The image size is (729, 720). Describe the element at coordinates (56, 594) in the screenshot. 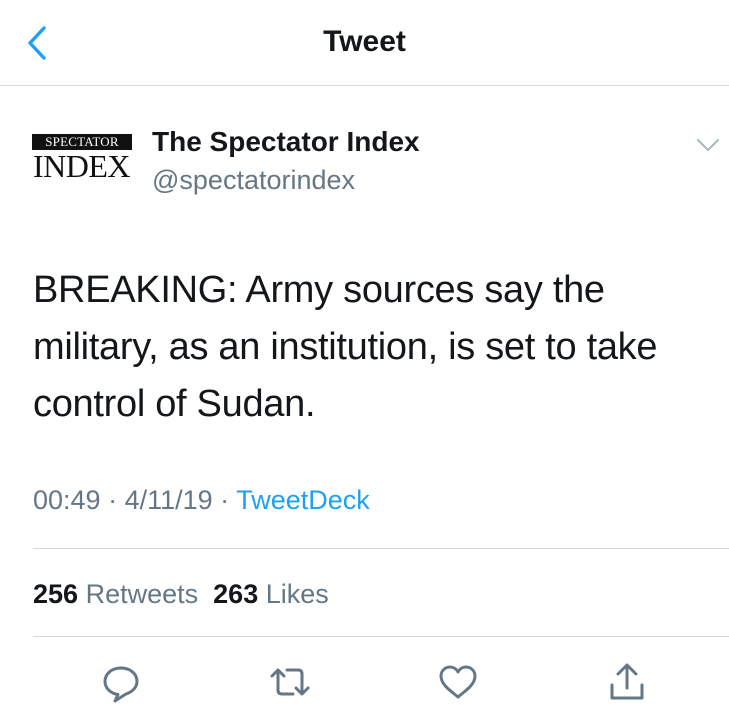

I see `retweets-count: 256` at that location.